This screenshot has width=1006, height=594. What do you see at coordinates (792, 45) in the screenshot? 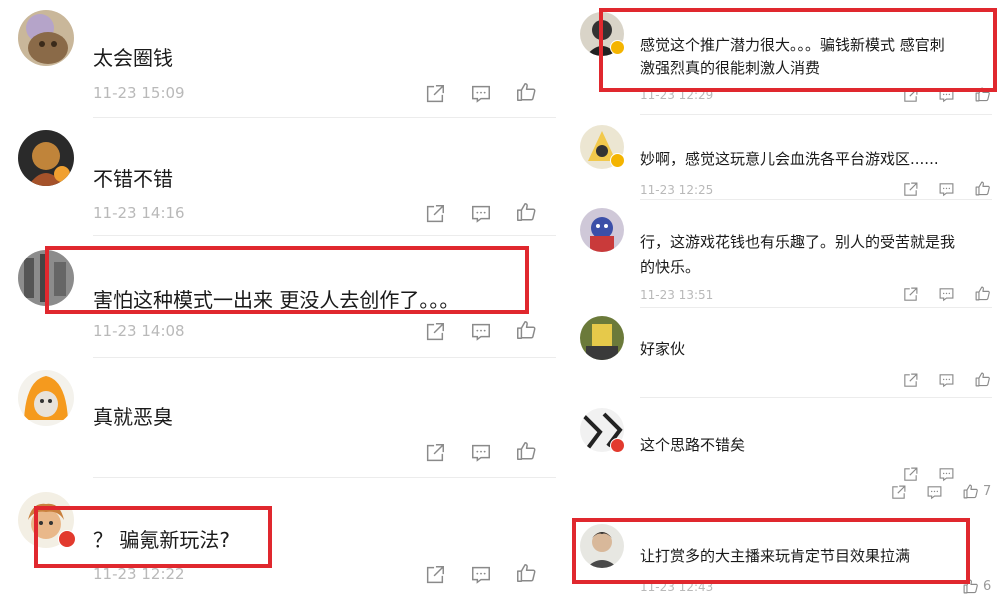
I see `comment-text: 感觉这个推广潜力很大。。。骗钱新模式 感官刺` at bounding box center [792, 45].